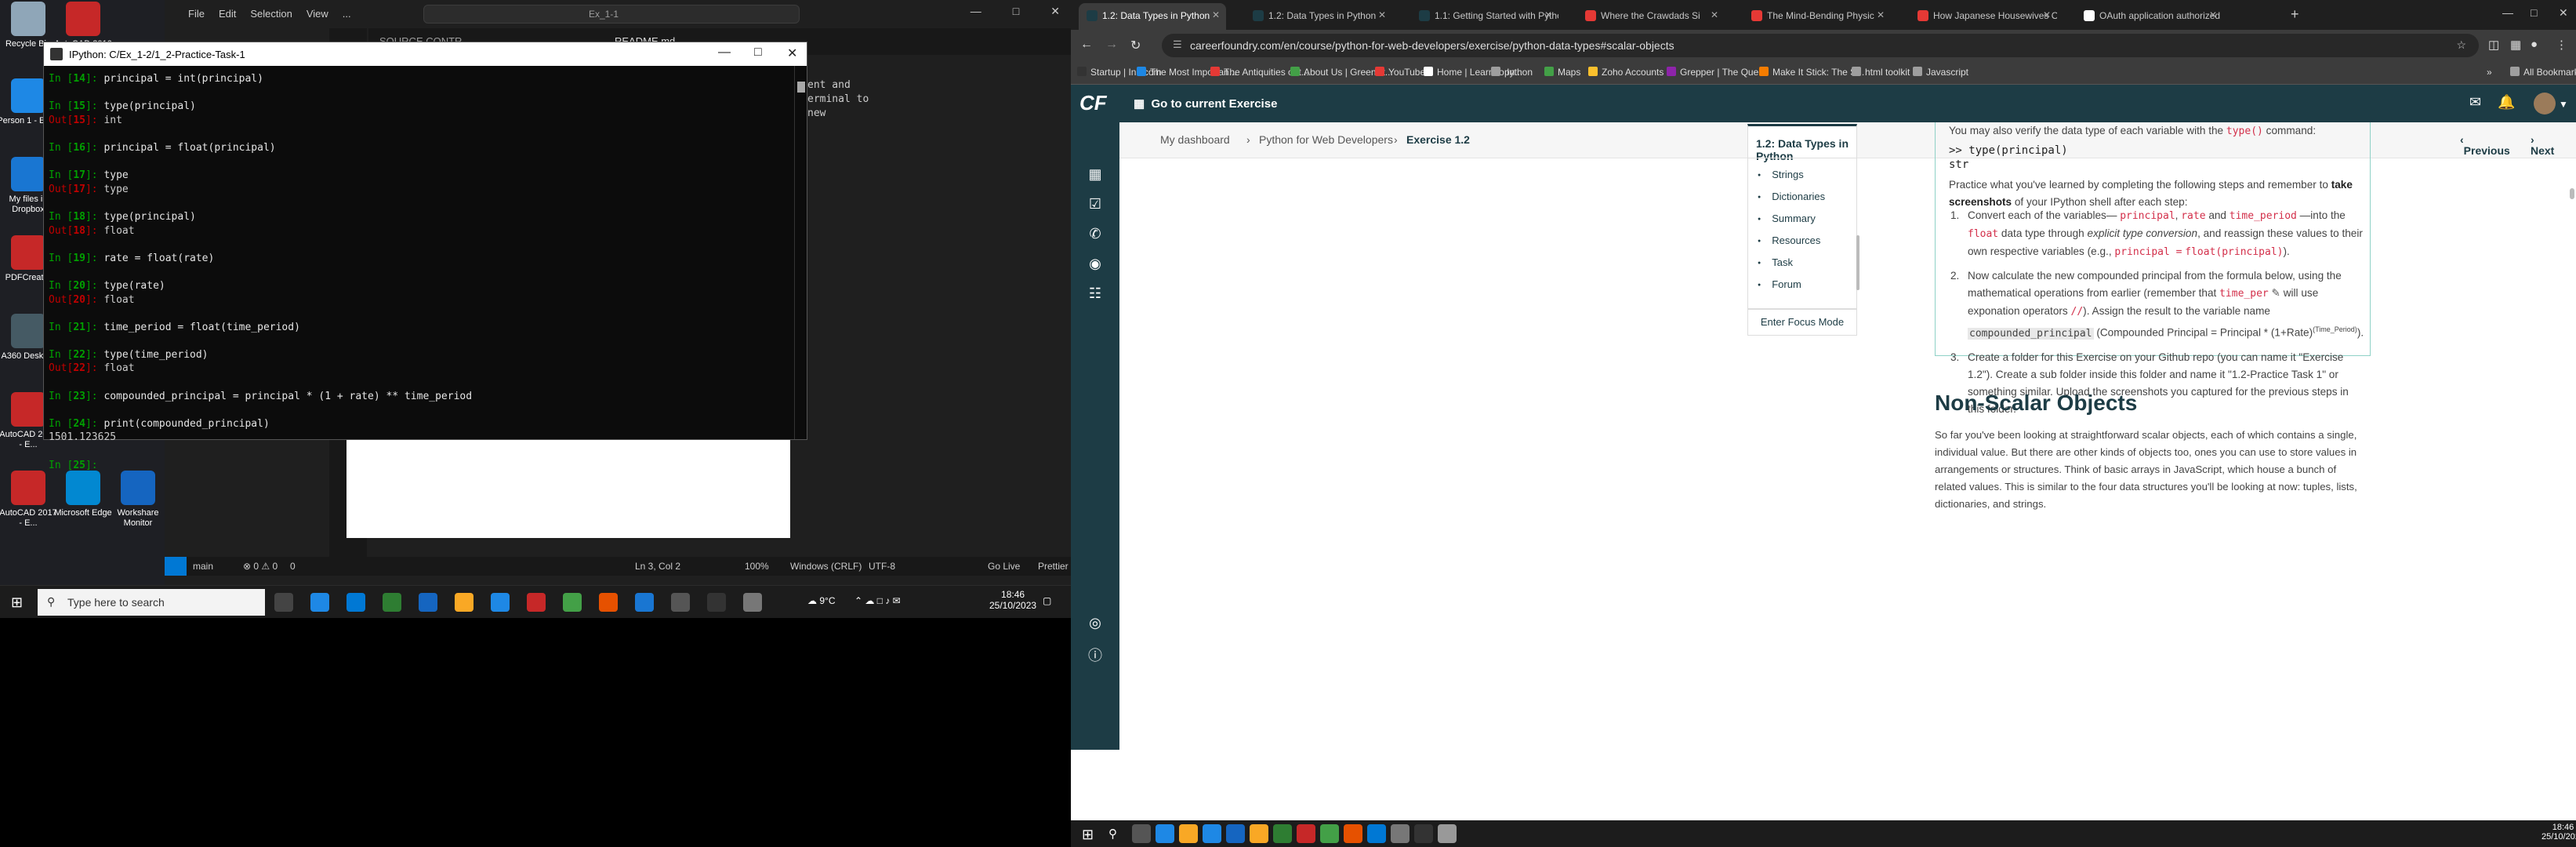 This screenshot has width=2576, height=847. What do you see at coordinates (83, 494) in the screenshot?
I see `desktop-icon: Microsoft Edge` at bounding box center [83, 494].